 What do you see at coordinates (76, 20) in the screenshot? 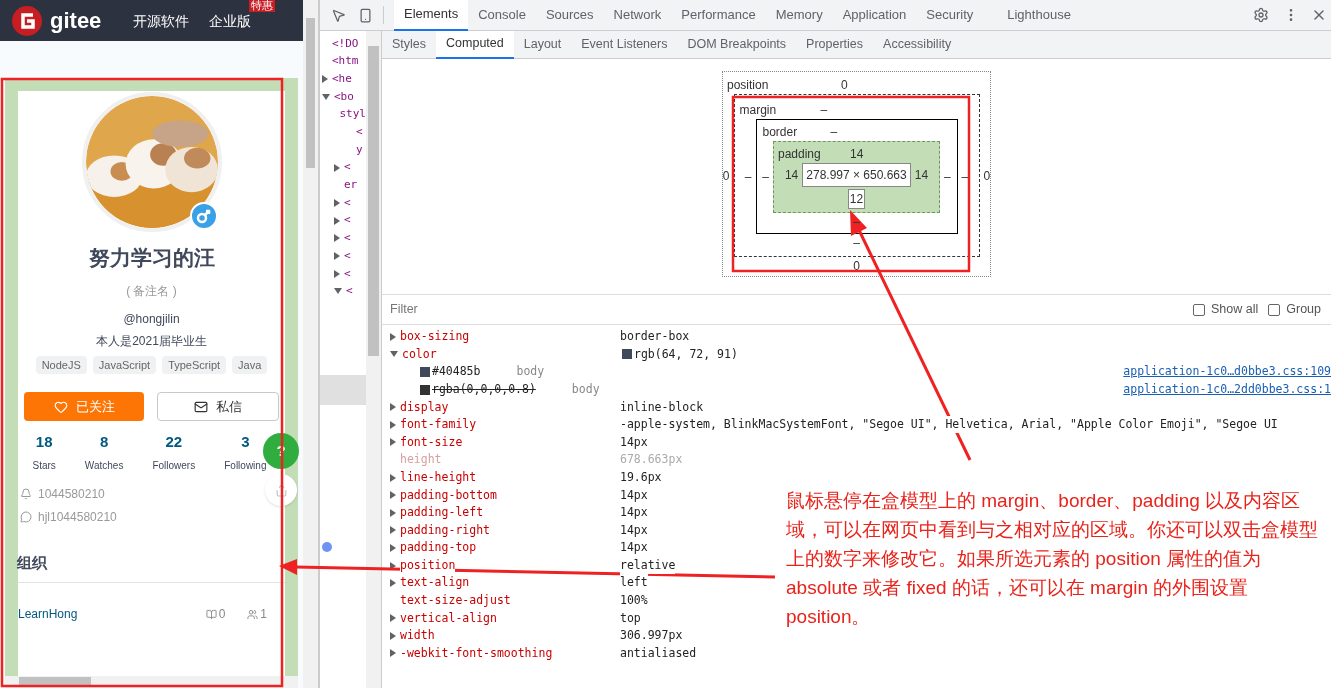
I see `logo-text: gitee` at bounding box center [76, 20].